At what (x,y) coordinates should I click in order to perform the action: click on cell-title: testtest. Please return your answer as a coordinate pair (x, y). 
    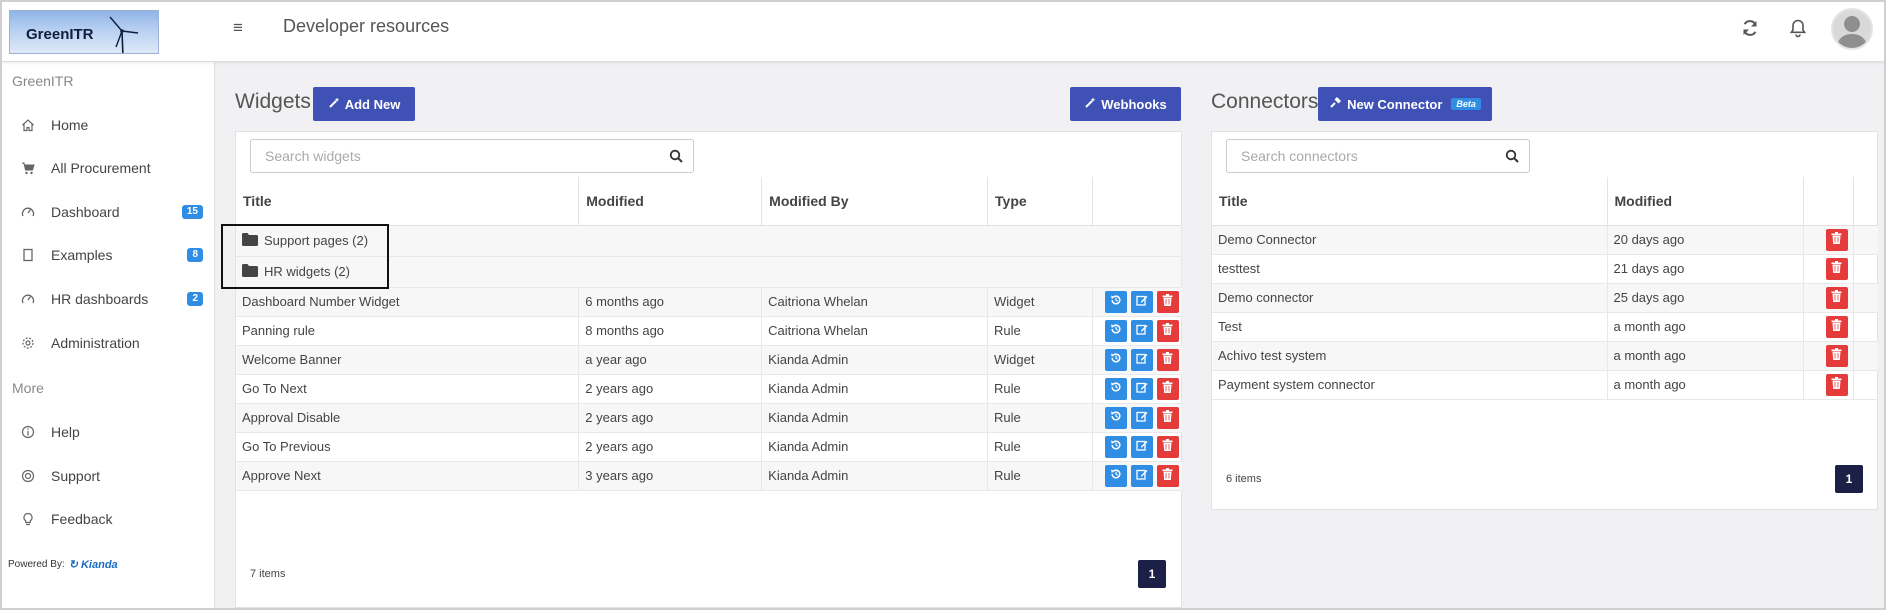
    Looking at the image, I should click on (1410, 269).